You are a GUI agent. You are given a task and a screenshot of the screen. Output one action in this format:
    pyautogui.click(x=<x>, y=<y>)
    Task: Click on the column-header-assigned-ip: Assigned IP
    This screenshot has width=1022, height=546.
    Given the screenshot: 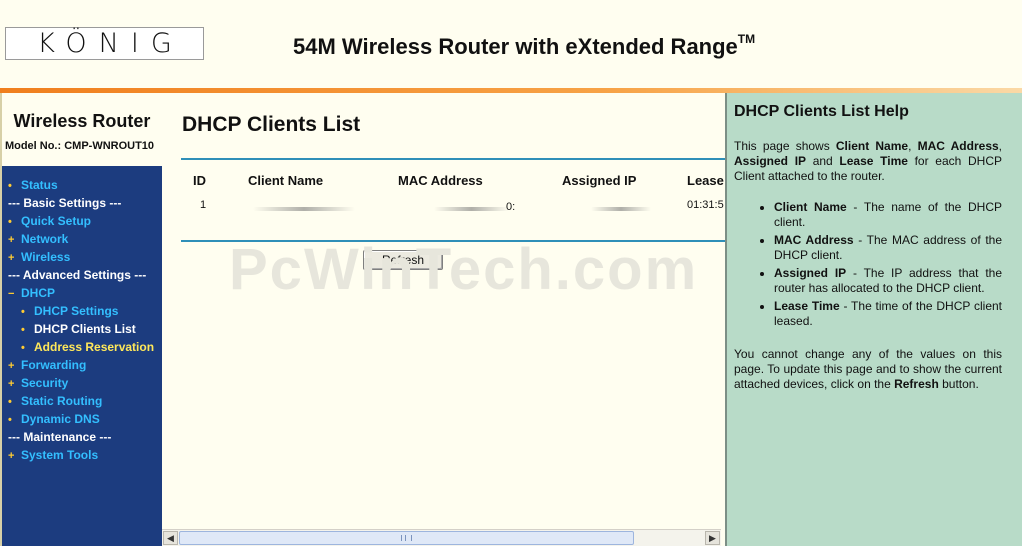 What is the action you would take?
    pyautogui.click(x=599, y=180)
    